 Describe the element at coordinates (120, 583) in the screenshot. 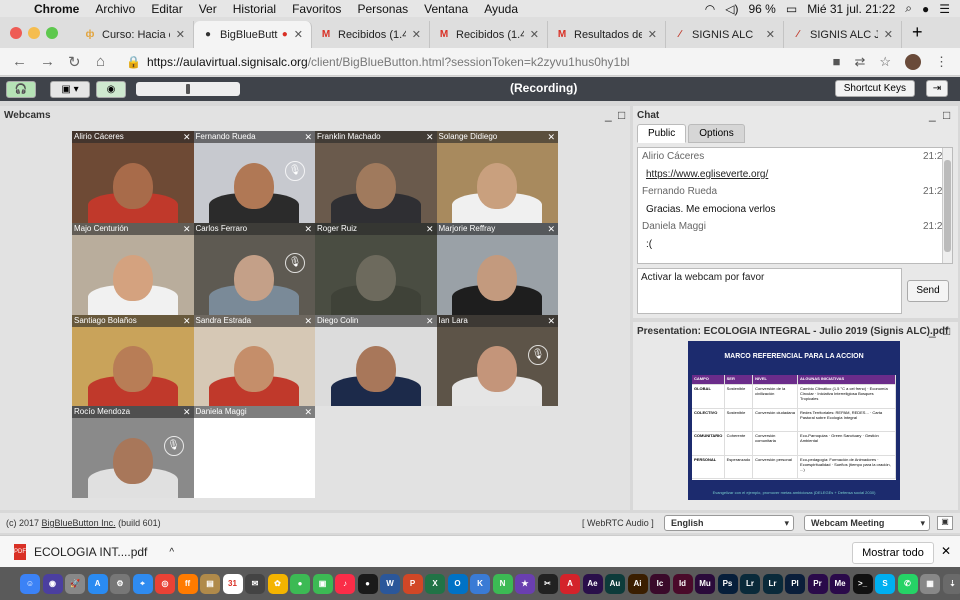

I see `system-prefs-icon: ⚙` at that location.